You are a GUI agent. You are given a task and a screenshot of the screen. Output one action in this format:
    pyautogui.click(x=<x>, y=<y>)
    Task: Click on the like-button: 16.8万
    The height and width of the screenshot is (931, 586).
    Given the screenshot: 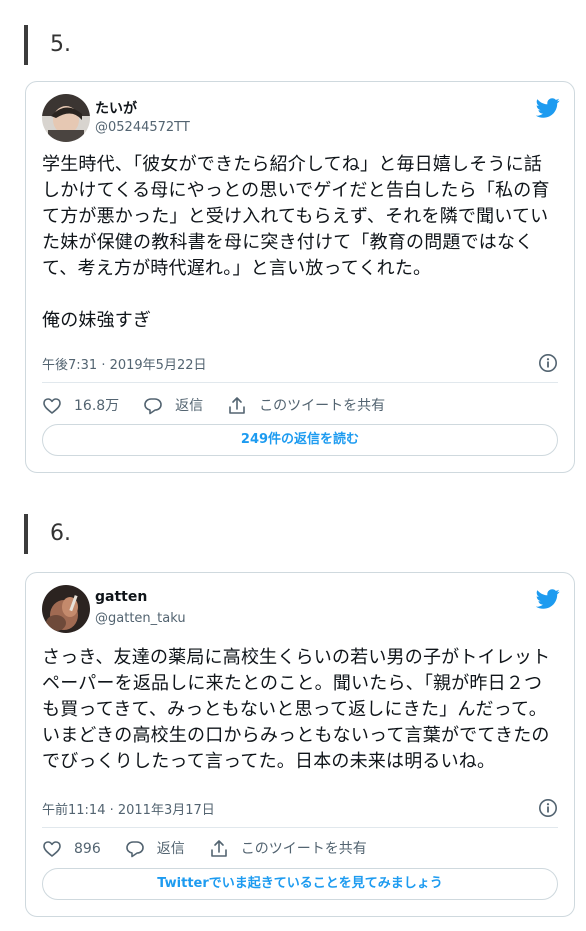 What is the action you would take?
    pyautogui.click(x=80, y=406)
    